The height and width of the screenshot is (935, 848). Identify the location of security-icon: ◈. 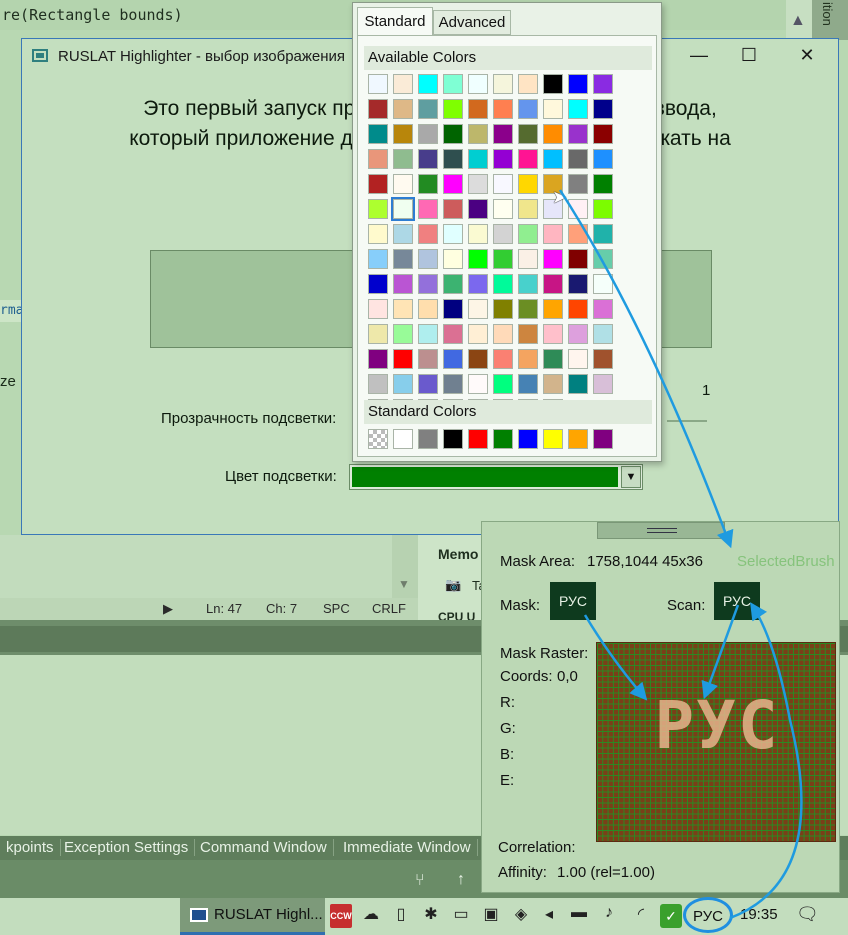
(521, 916).